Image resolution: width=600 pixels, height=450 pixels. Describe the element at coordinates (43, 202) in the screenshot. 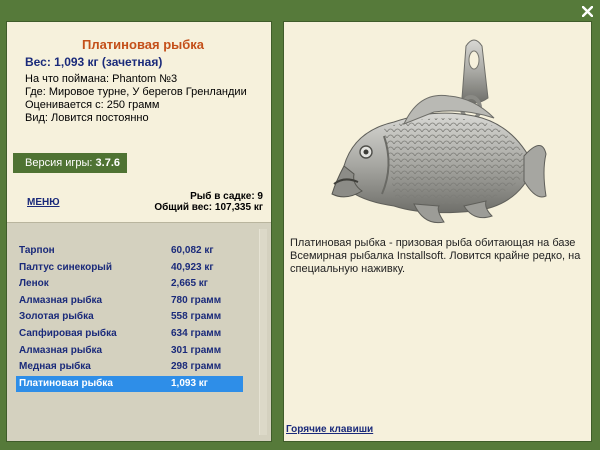

I see `menu-button: МЕНЮ` at that location.